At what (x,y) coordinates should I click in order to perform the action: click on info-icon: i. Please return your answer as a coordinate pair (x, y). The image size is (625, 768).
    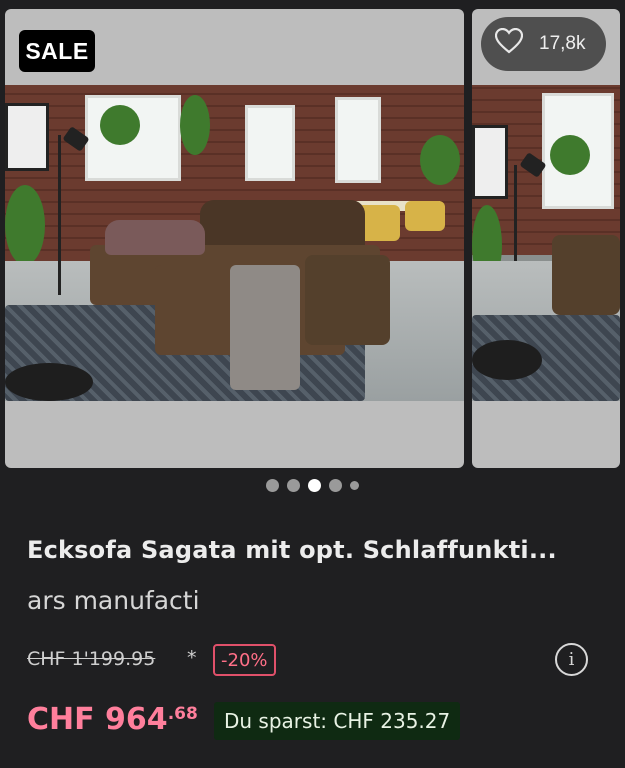
    Looking at the image, I should click on (571, 659).